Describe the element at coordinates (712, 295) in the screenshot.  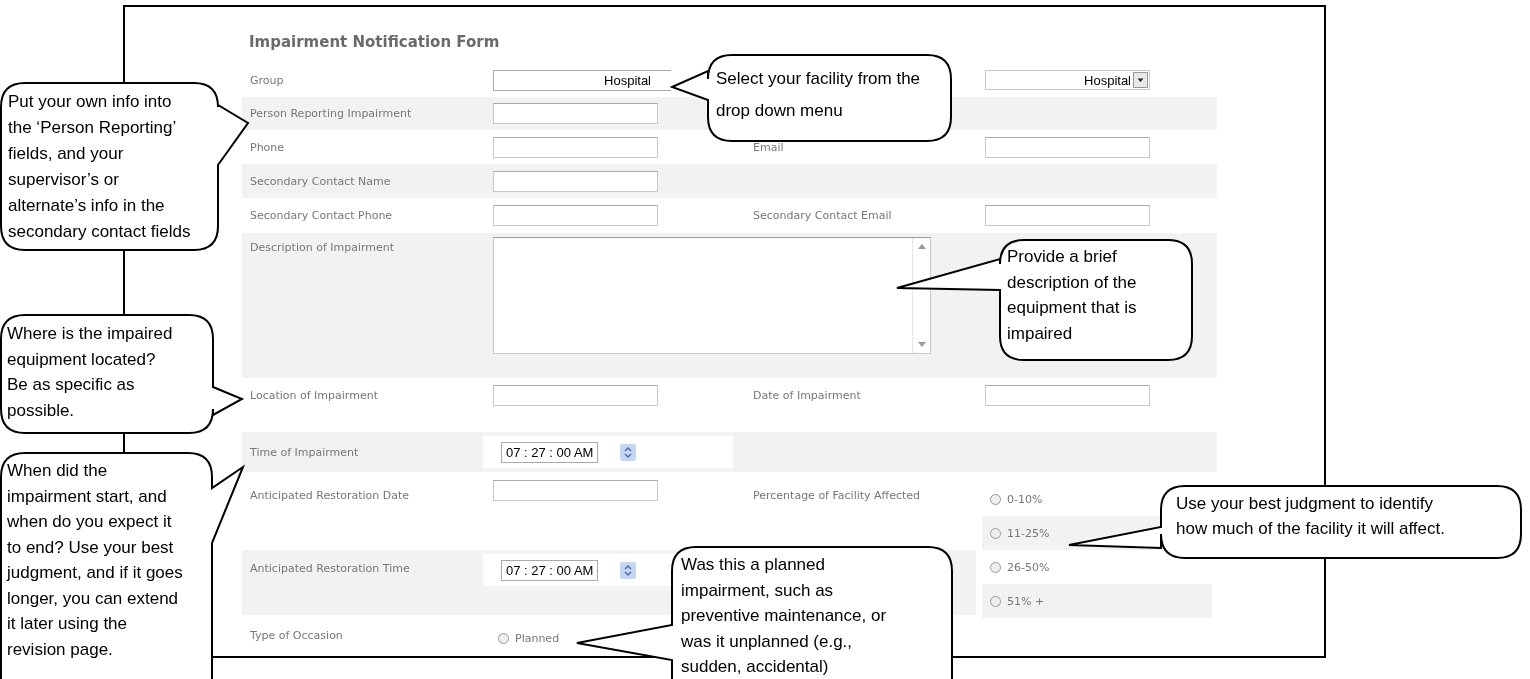
I see `description-textarea` at that location.